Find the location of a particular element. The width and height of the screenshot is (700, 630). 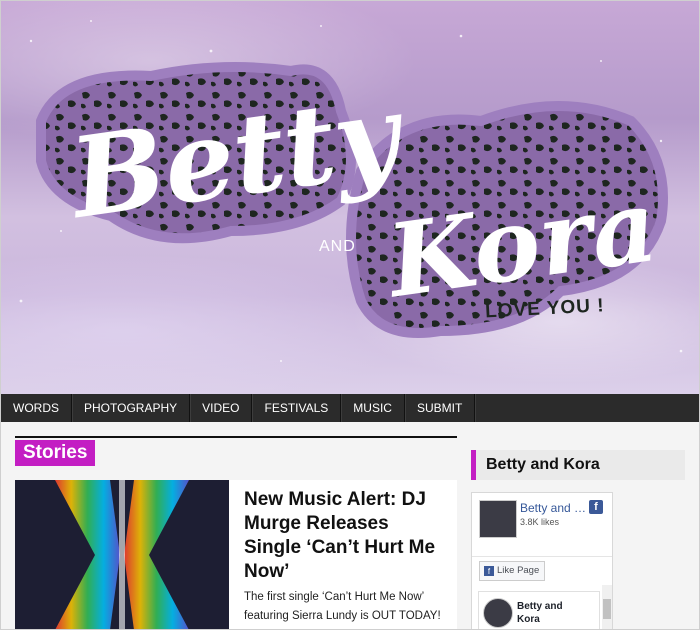

facebook-logo-icon: f is located at coordinates (596, 507).